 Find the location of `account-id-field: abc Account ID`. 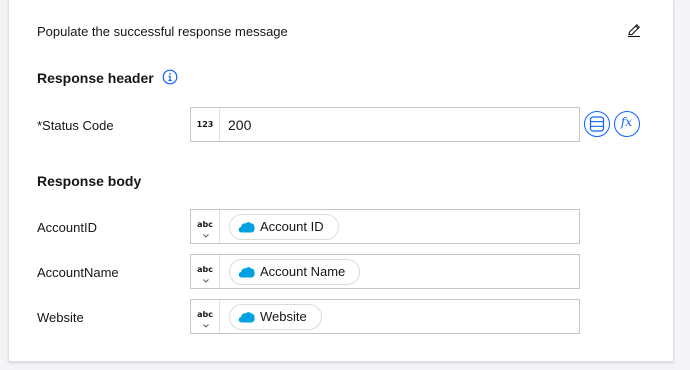

account-id-field: abc Account ID is located at coordinates (385, 226).